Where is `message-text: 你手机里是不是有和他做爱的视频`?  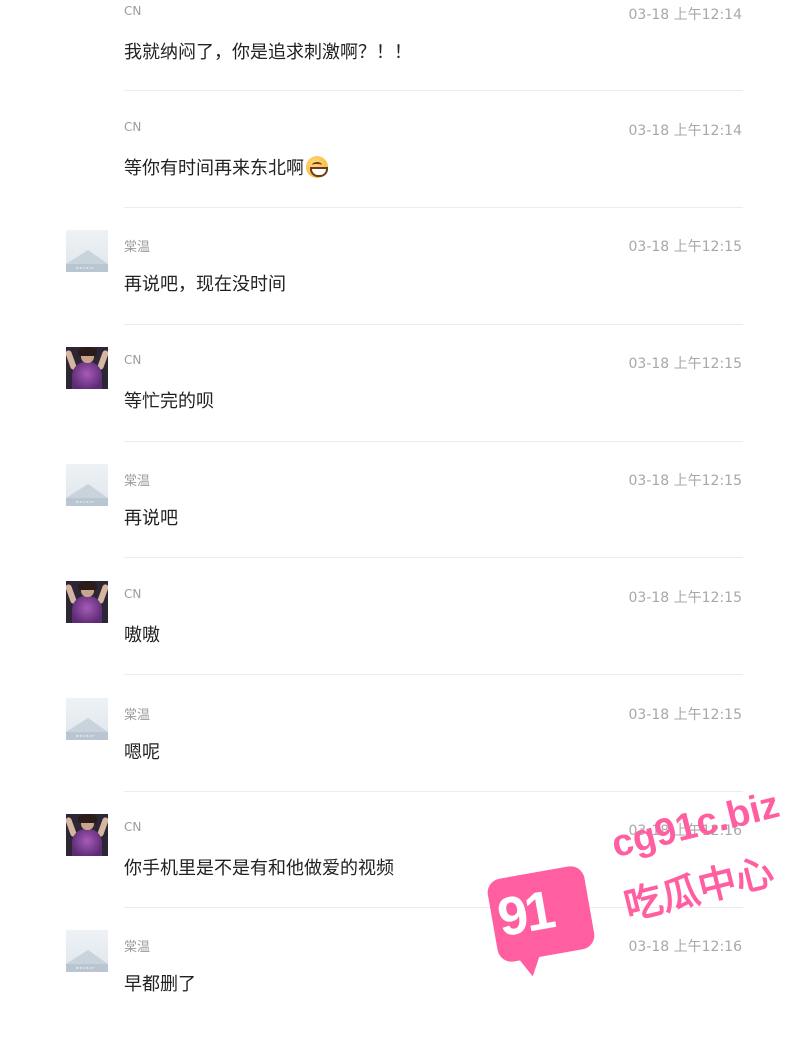
message-text: 你手机里是不是有和他做爱的视频 is located at coordinates (259, 868).